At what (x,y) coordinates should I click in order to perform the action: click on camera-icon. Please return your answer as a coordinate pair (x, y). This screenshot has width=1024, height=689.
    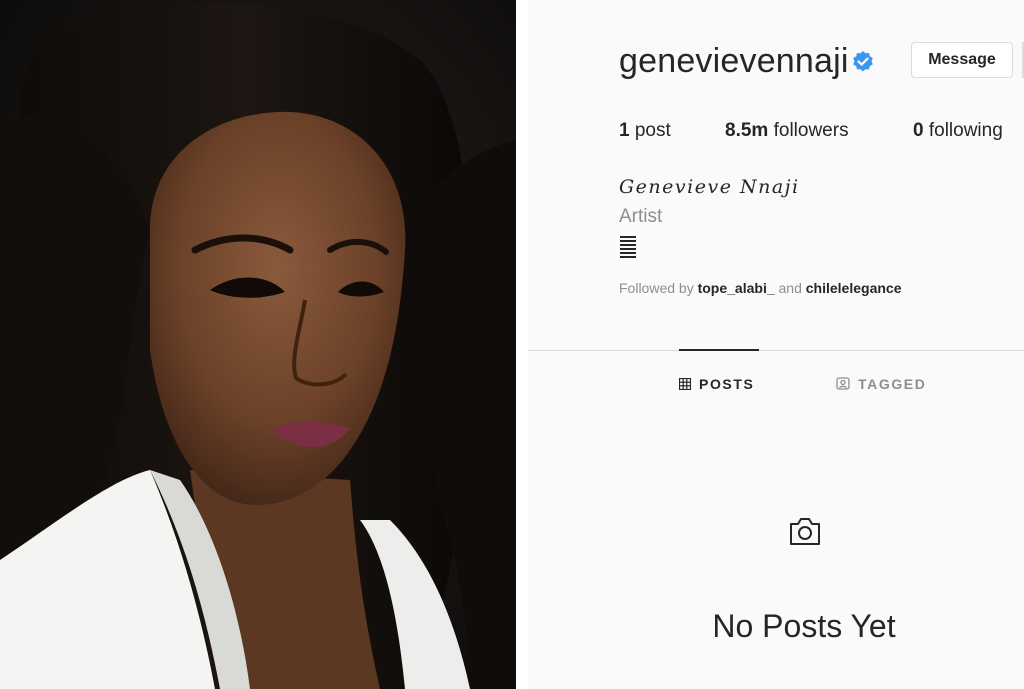
    Looking at the image, I should click on (805, 531).